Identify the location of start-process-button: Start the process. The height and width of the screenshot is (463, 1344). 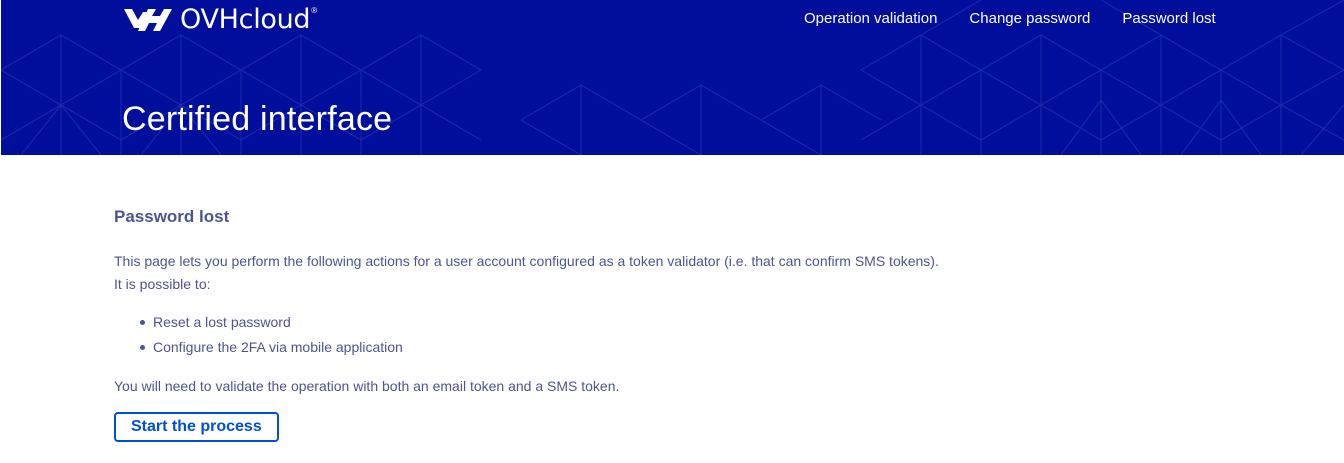
(196, 427).